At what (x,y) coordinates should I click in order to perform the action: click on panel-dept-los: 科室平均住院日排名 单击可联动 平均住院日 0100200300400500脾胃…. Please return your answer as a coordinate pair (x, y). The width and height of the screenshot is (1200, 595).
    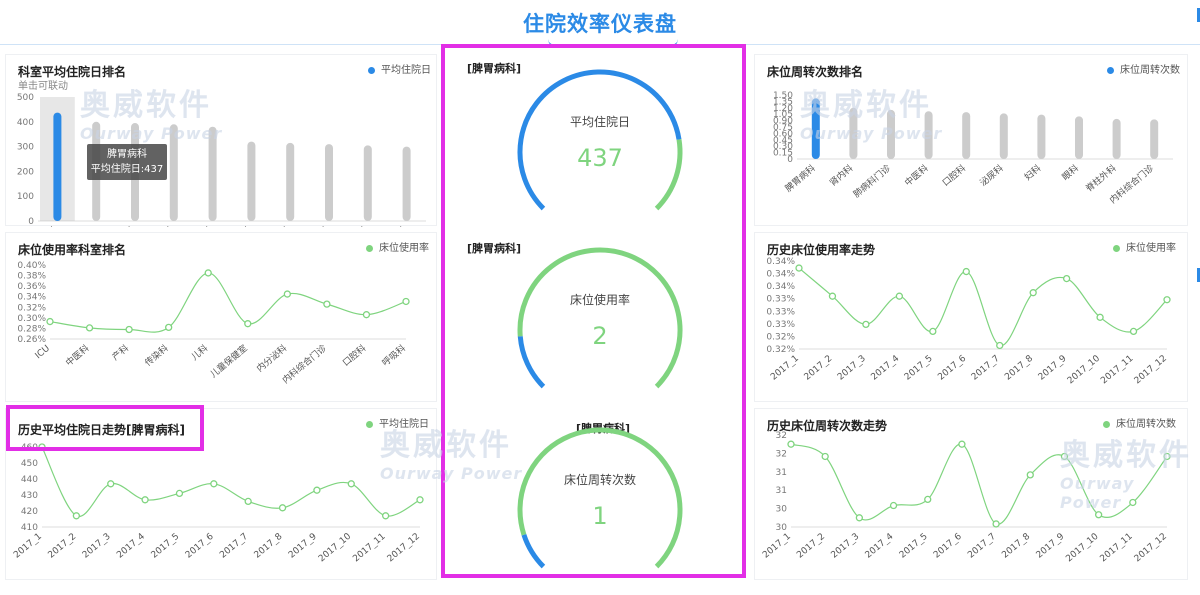
    Looking at the image, I should click on (221, 140).